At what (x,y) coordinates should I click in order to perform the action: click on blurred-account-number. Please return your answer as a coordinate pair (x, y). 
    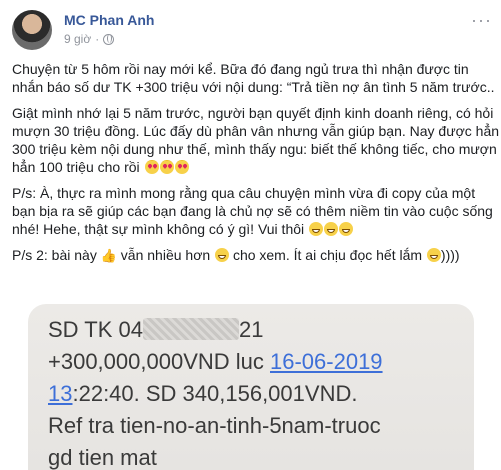
    Looking at the image, I should click on (190, 329).